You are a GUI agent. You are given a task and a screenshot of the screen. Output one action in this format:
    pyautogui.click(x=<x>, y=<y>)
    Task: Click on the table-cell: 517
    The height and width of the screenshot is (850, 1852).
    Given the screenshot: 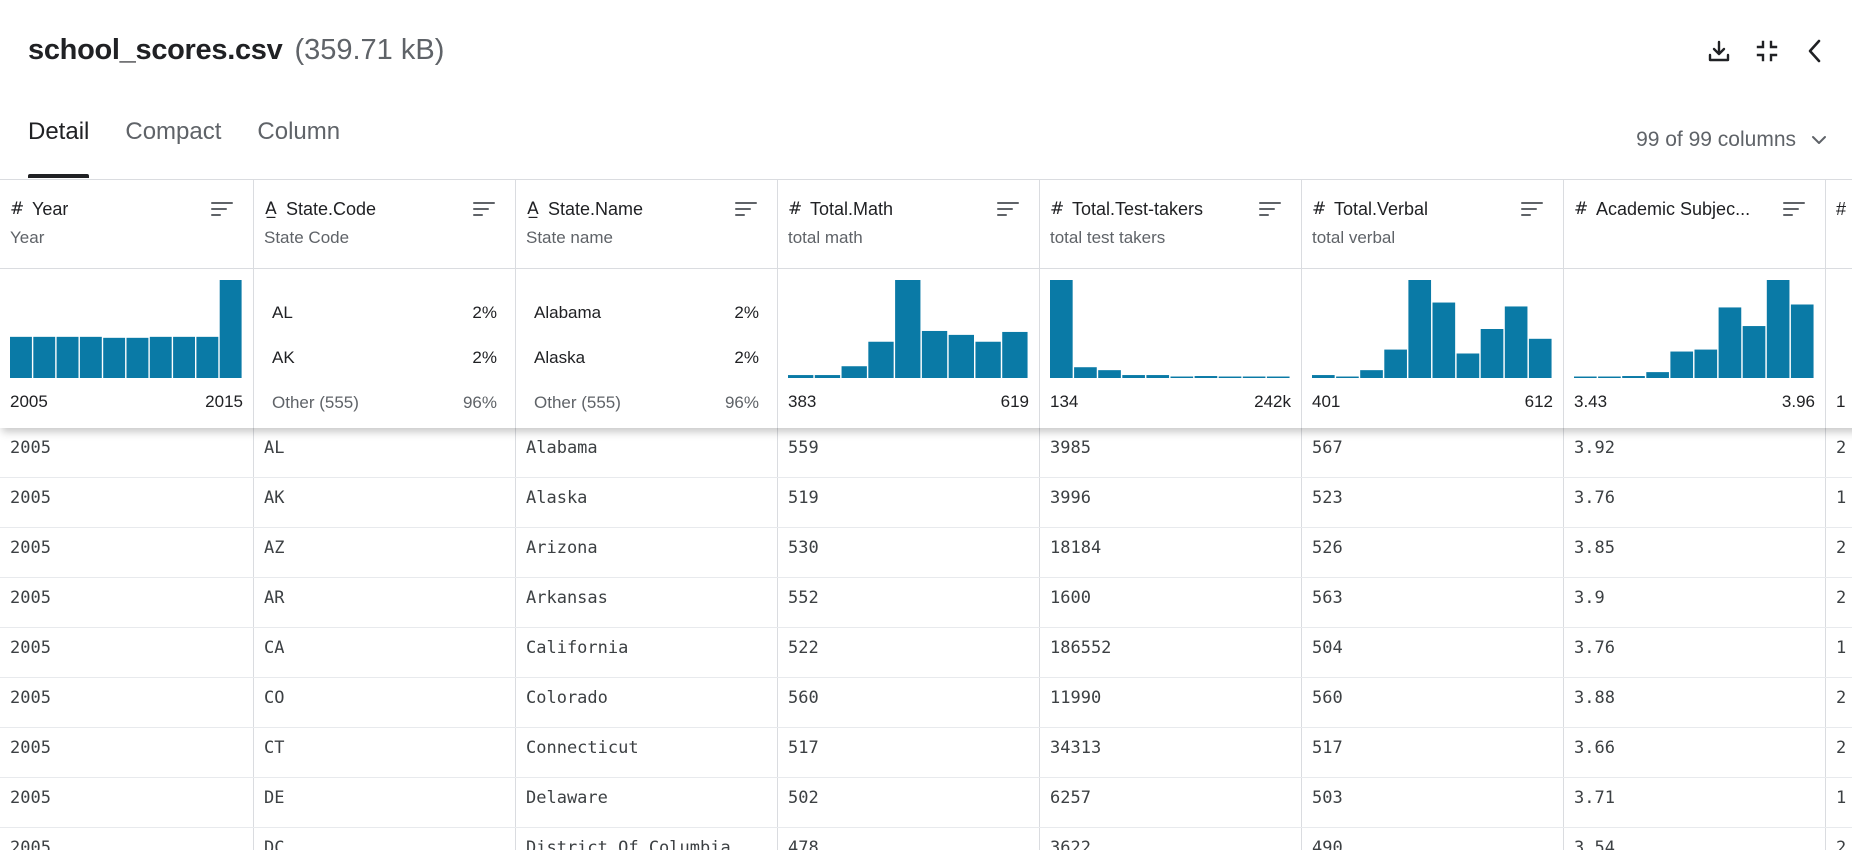 What is the action you would take?
    pyautogui.click(x=909, y=752)
    